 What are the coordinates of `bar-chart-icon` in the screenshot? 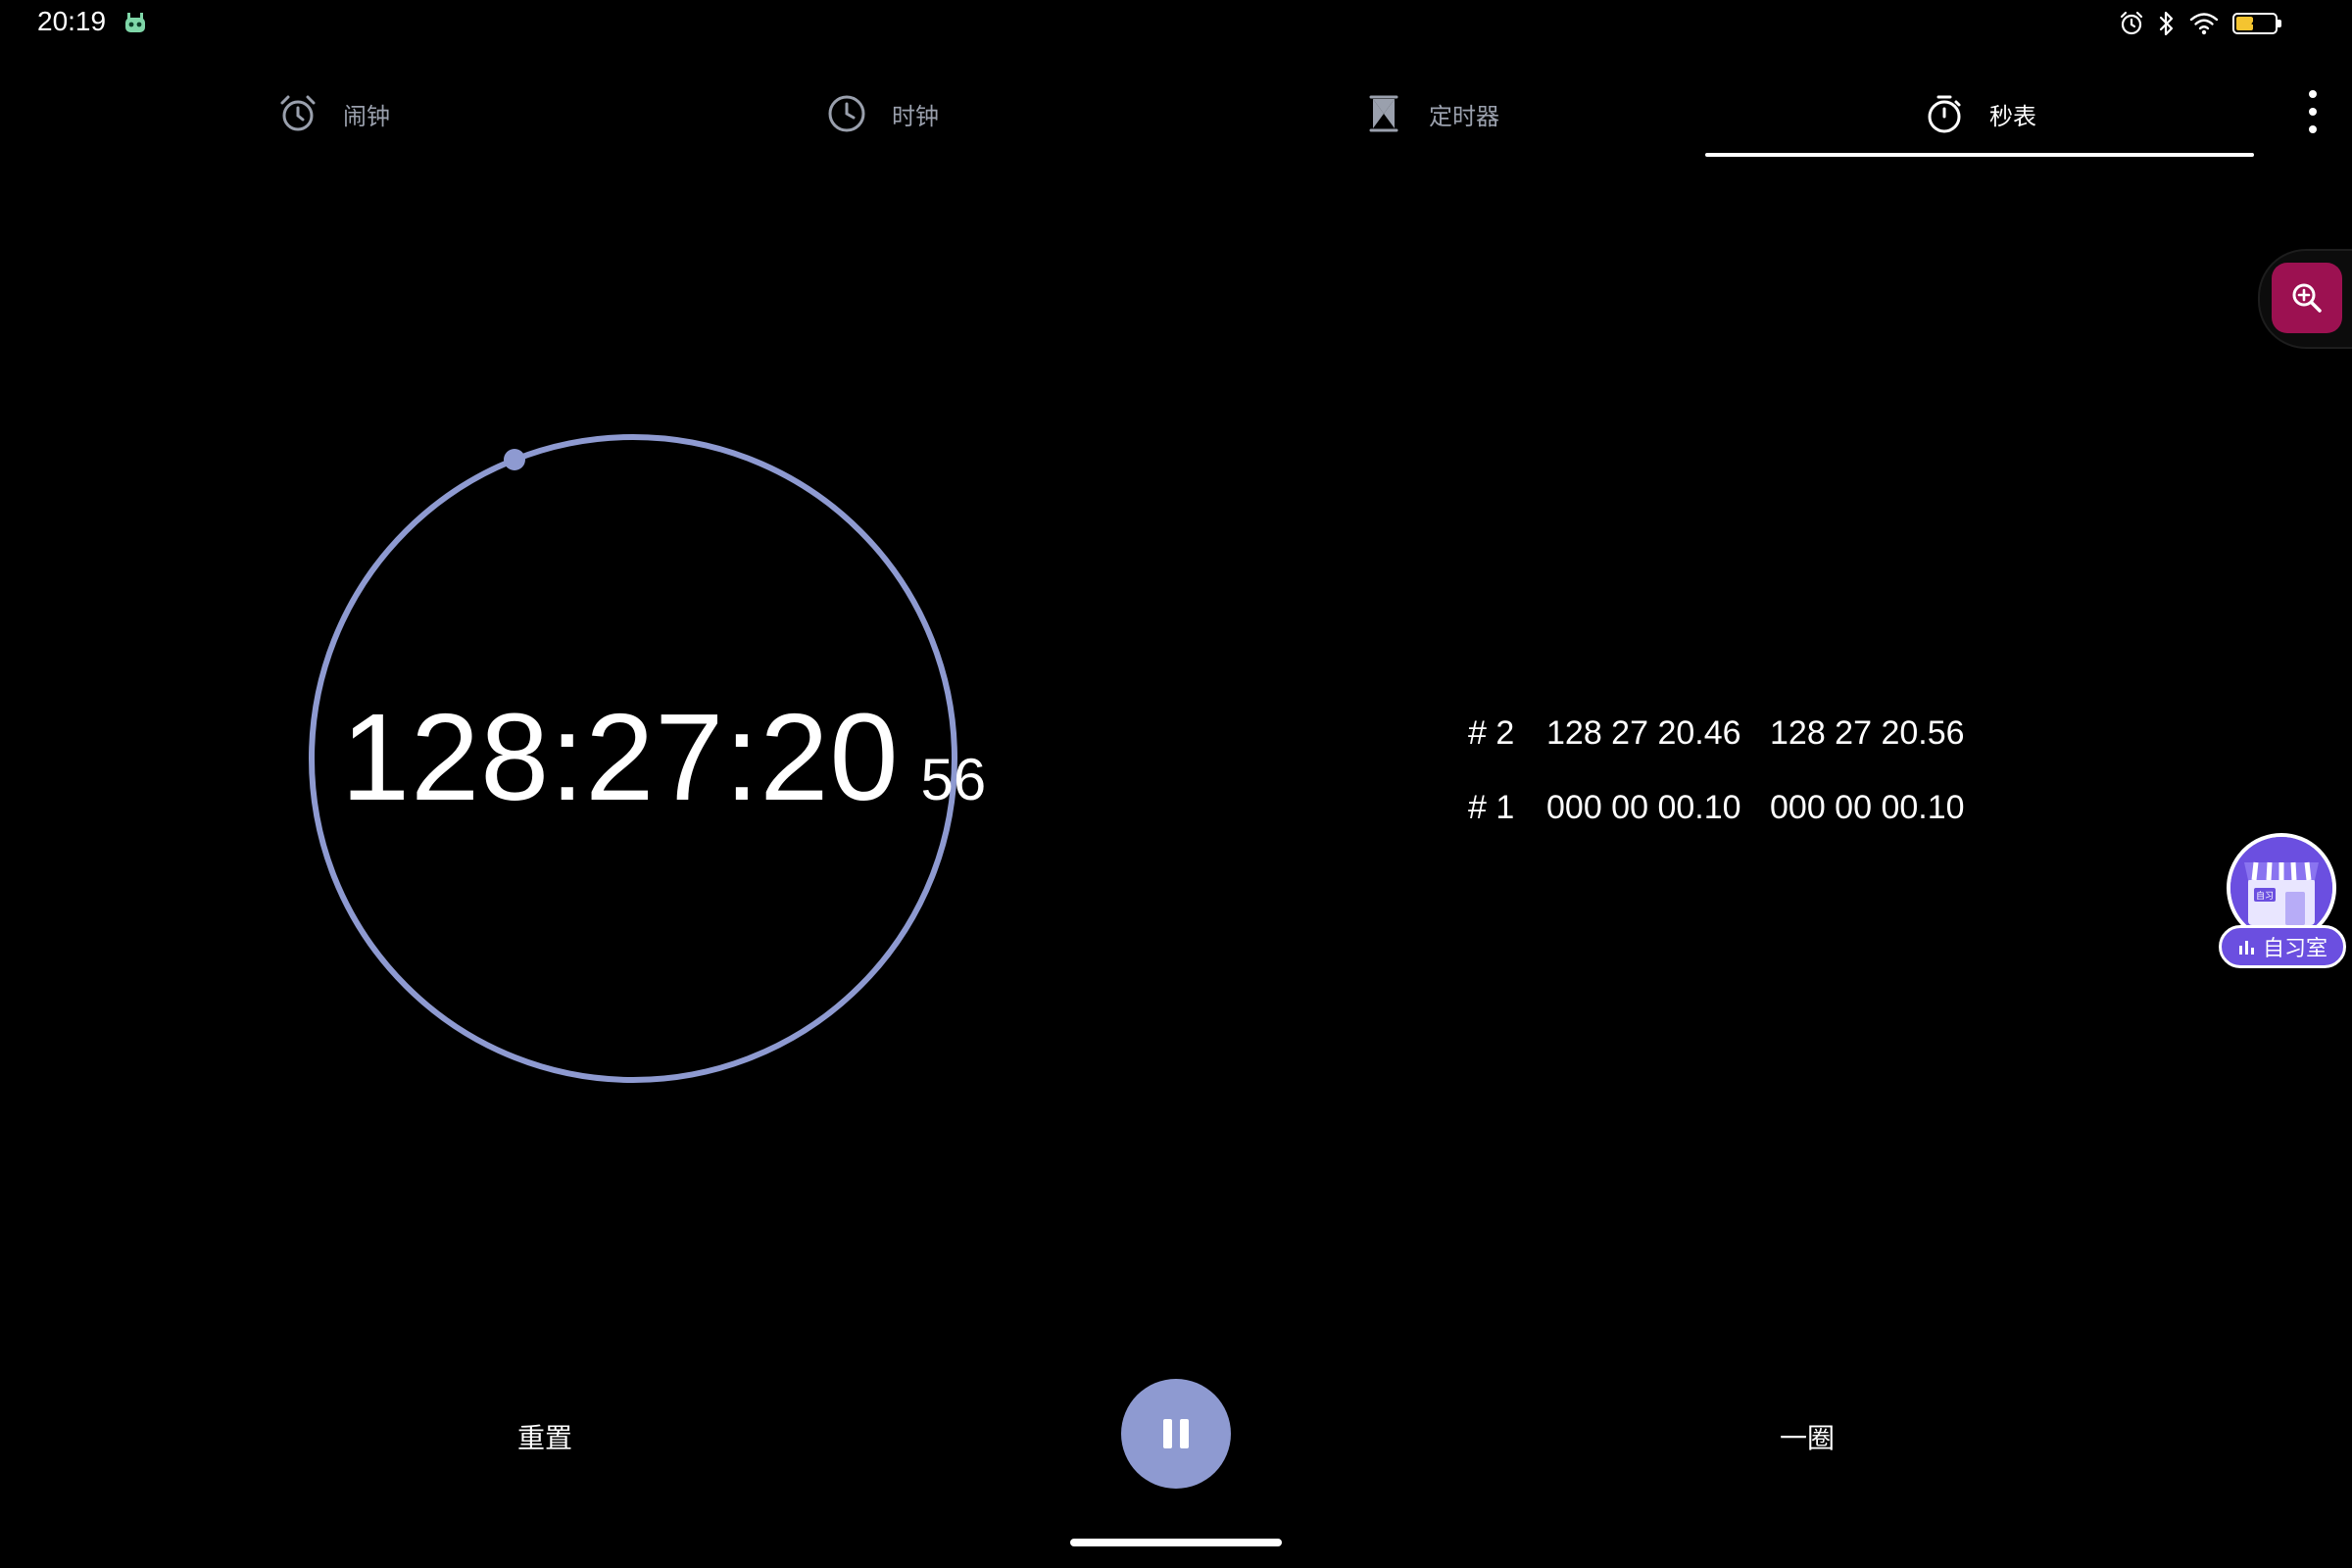 It's located at (2246, 948).